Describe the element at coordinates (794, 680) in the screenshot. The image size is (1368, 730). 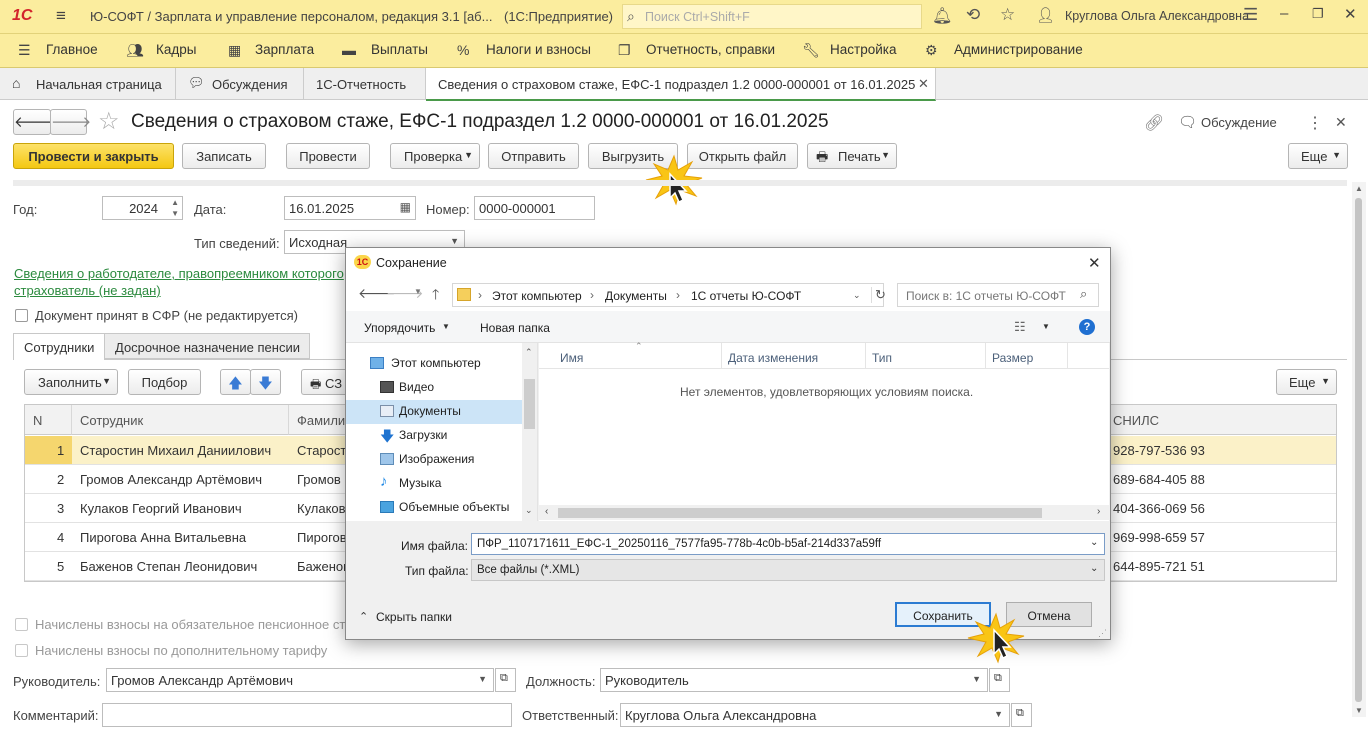
I see `position-field: Руководитель ▼` at that location.